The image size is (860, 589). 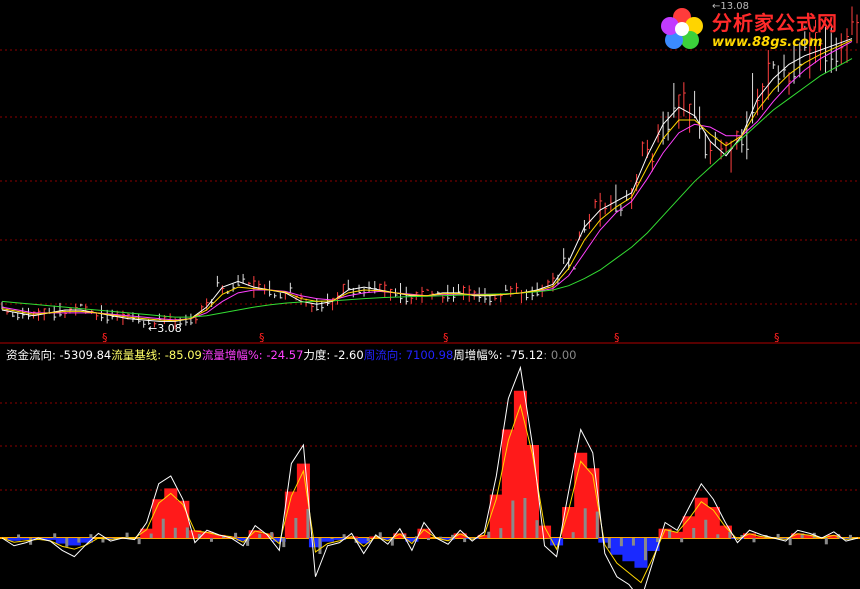 I want to click on site-logo: 分析家公式网 www.88gs.com, so click(x=756, y=28).